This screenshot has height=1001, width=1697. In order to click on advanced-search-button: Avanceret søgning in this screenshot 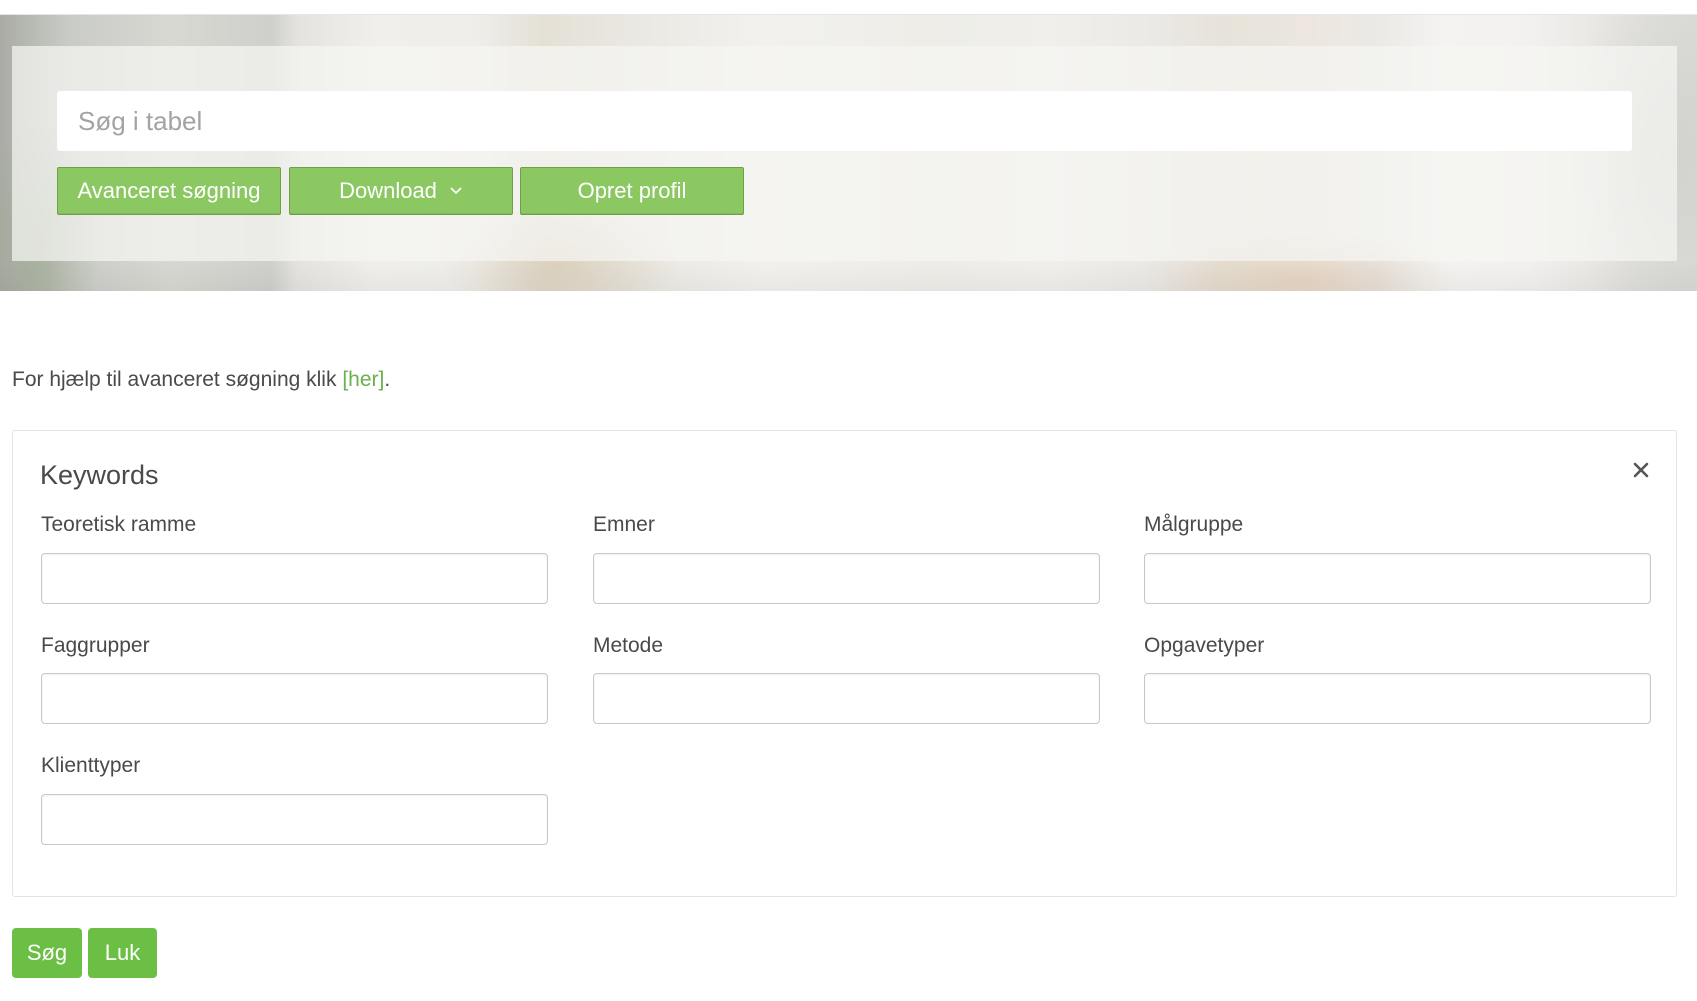, I will do `click(169, 191)`.